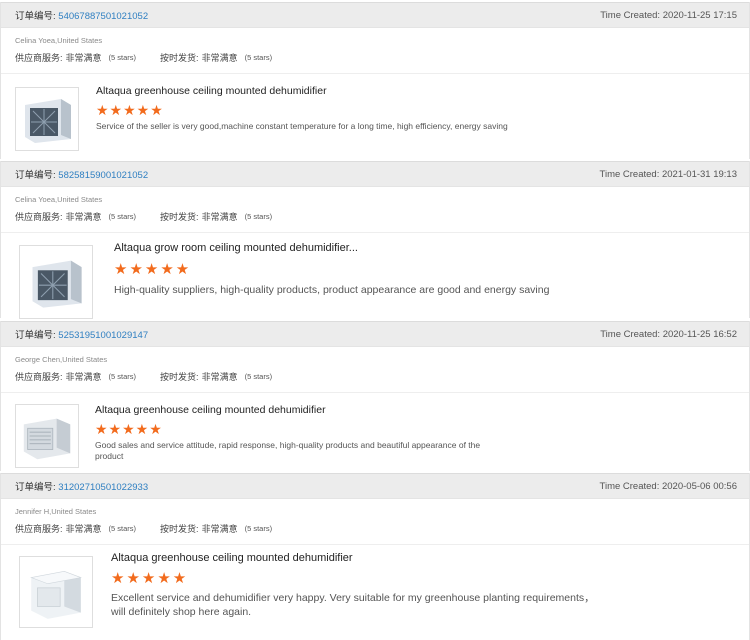  Describe the element at coordinates (668, 334) in the screenshot. I see `time-created: Time Created: 2020-11-25 16:52` at that location.